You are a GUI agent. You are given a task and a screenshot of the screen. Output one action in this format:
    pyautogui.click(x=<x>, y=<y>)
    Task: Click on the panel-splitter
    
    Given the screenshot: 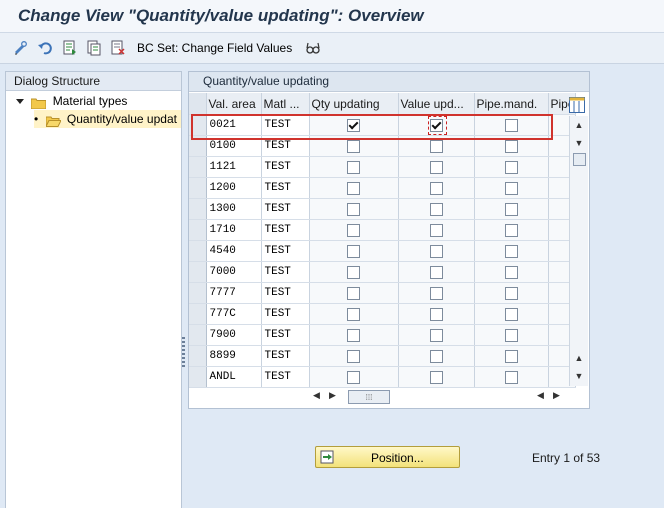 What is the action you would take?
    pyautogui.click(x=184, y=289)
    